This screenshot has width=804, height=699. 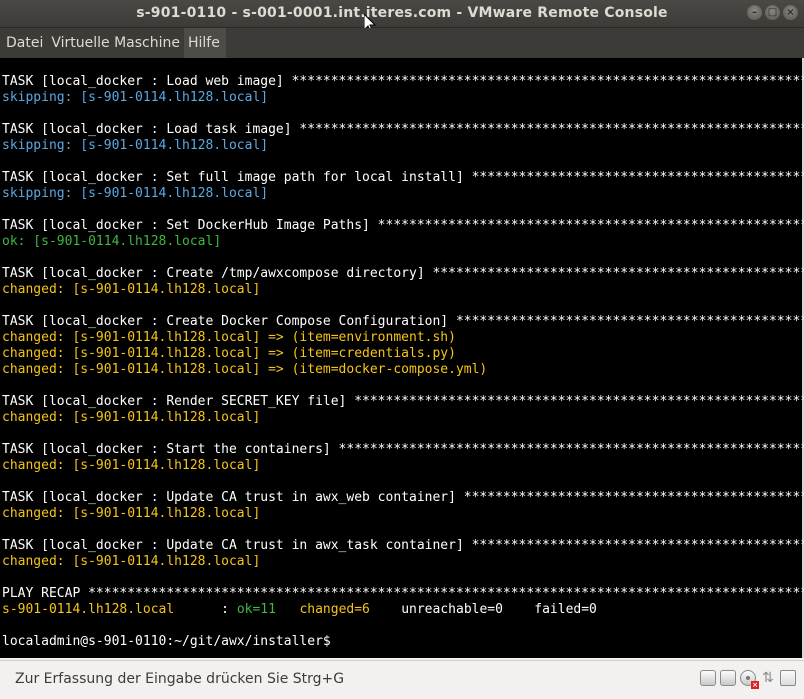 I want to click on menu-hilfe: Hilfe, so click(x=205, y=43).